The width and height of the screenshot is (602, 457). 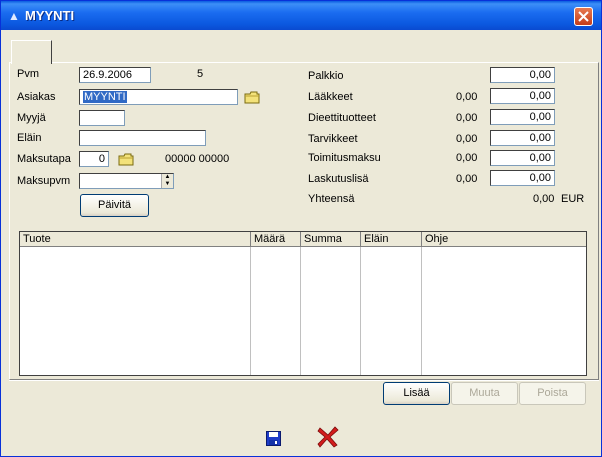 I want to click on maksupvm-label: Maksupvm, so click(x=44, y=181).